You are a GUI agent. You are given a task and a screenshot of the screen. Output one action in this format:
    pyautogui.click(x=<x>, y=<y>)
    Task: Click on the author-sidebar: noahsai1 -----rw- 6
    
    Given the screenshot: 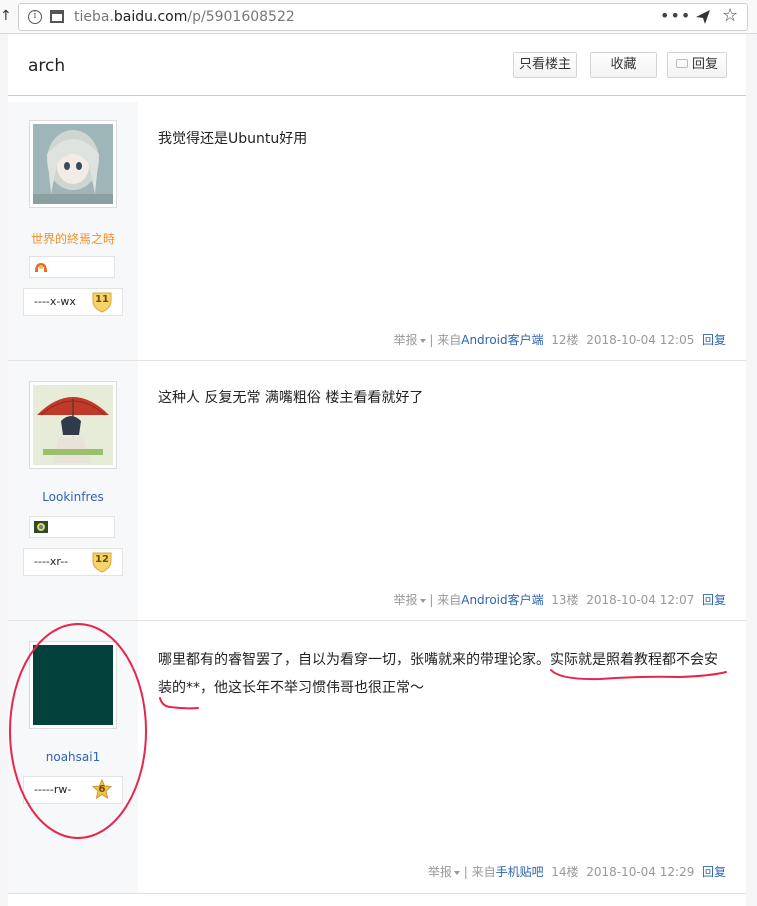 What is the action you would take?
    pyautogui.click(x=73, y=757)
    